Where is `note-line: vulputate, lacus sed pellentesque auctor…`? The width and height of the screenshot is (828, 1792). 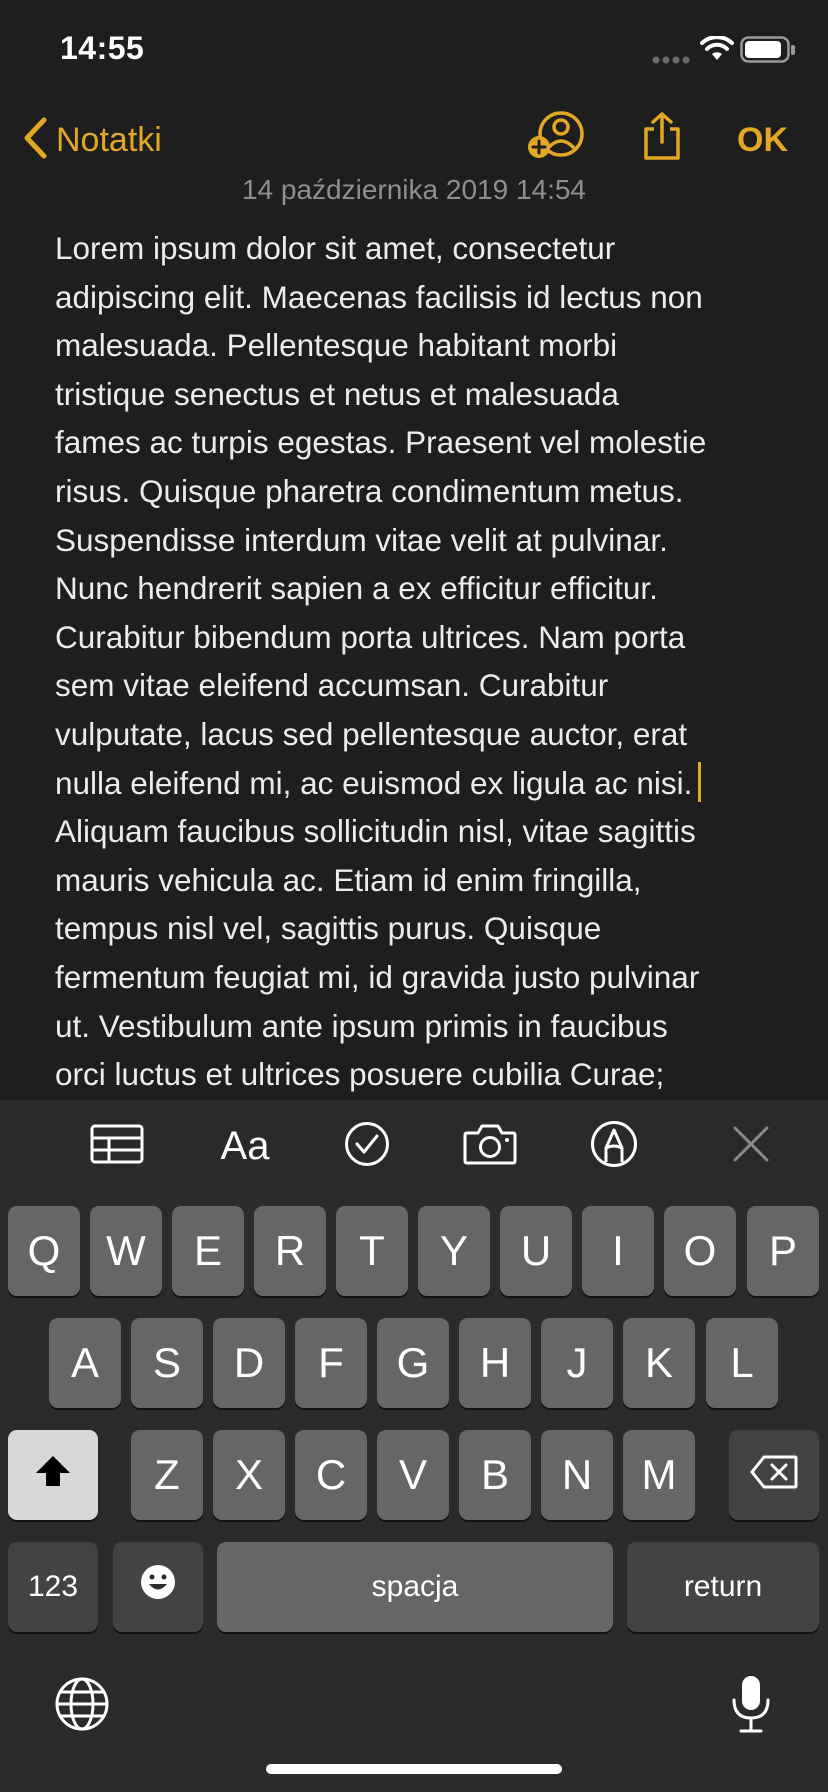 note-line: vulputate, lacus sed pellentesque auctor… is located at coordinates (371, 733).